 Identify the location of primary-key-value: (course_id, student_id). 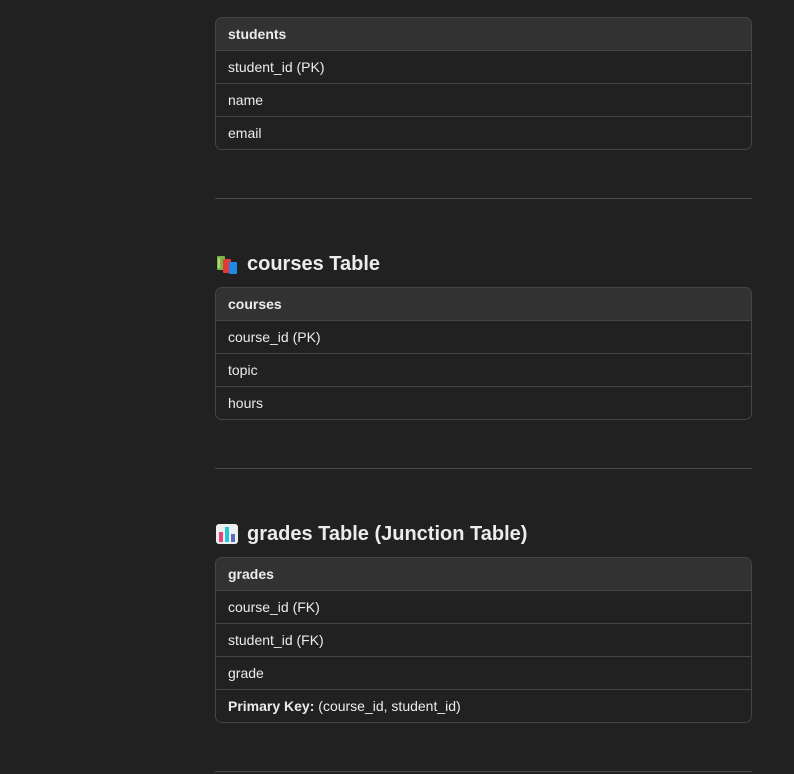
(387, 706).